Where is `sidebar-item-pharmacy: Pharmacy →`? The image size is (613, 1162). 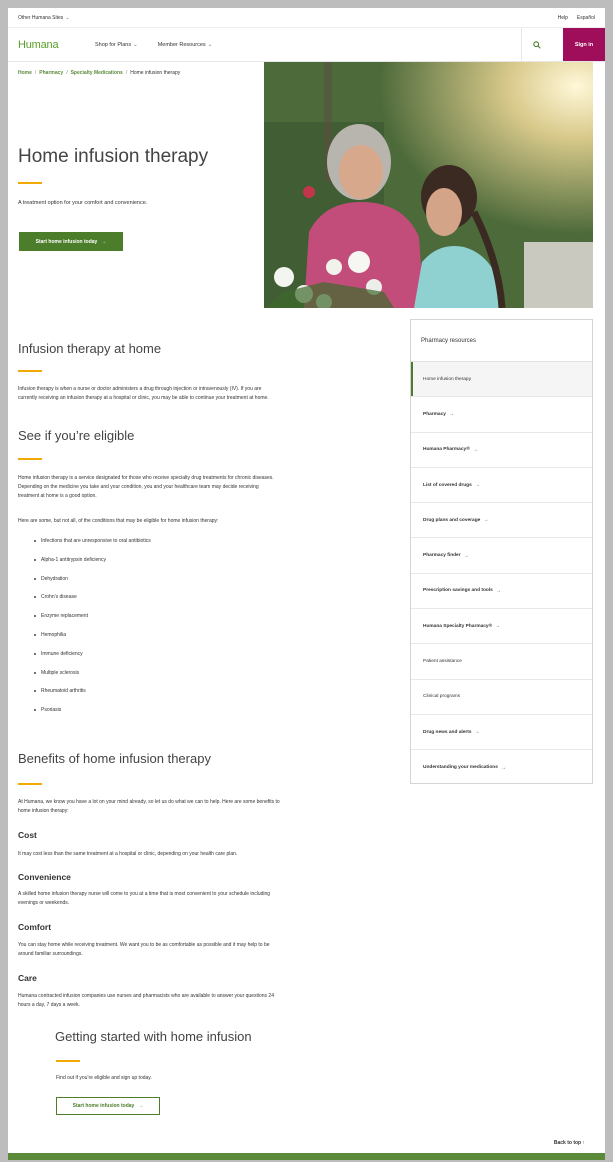 sidebar-item-pharmacy: Pharmacy → is located at coordinates (501, 415).